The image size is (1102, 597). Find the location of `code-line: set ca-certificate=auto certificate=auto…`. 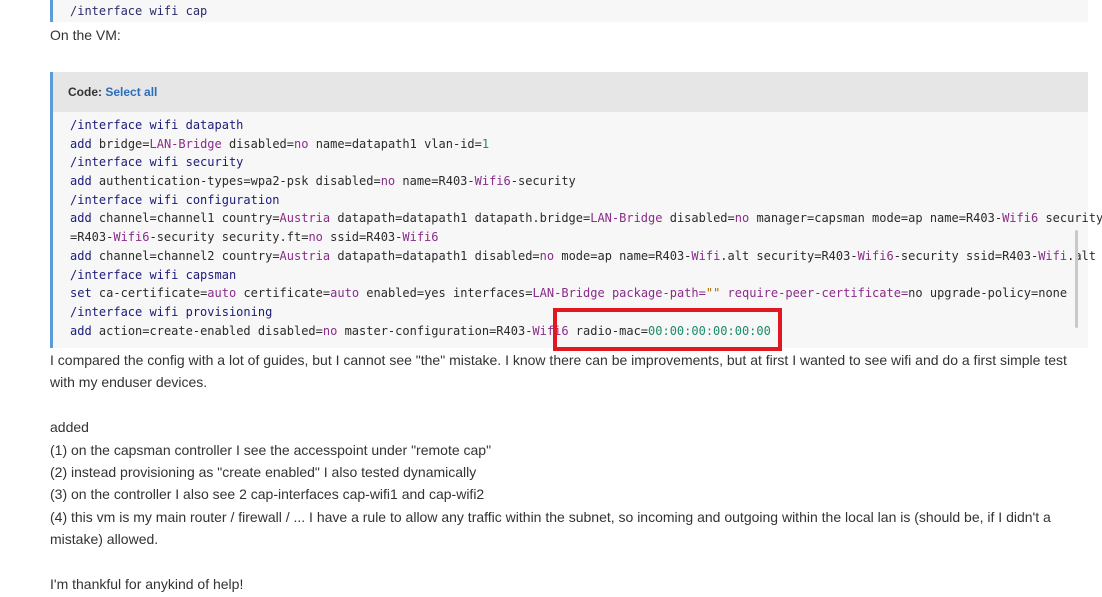

code-line: set ca-certificate=auto certificate=auto… is located at coordinates (569, 293).